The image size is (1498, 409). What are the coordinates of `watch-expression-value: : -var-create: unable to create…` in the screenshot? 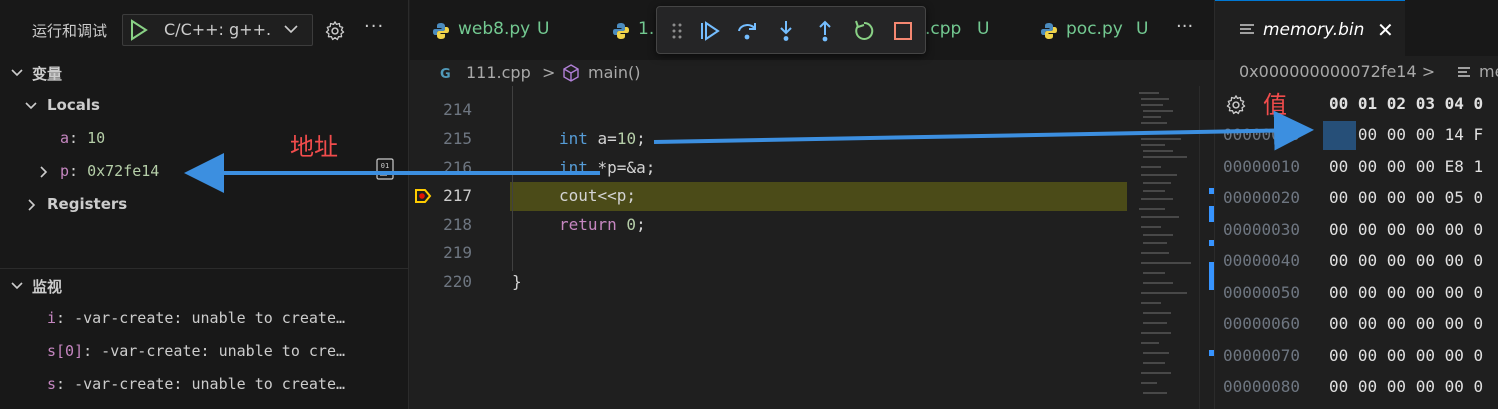 It's located at (201, 384).